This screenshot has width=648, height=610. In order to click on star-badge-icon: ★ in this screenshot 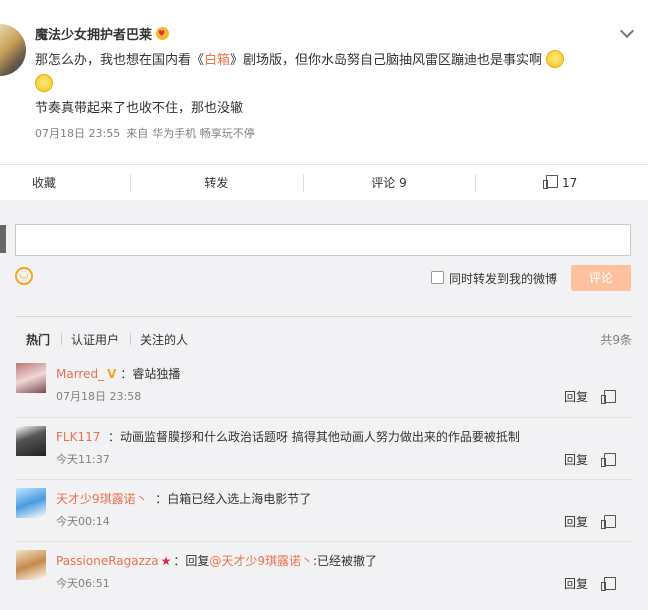, I will do `click(166, 561)`.